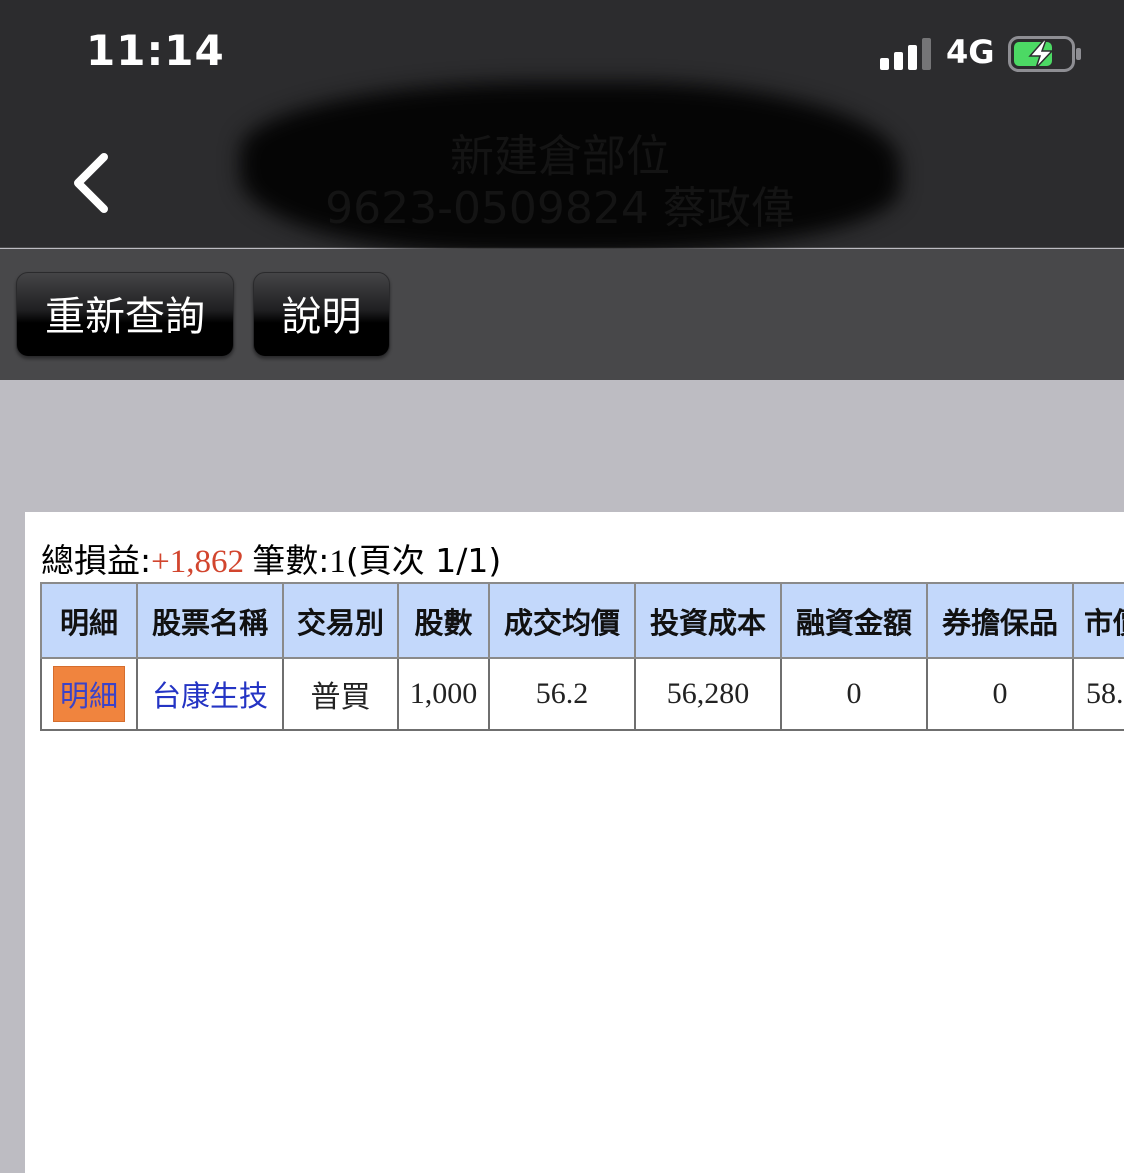 The height and width of the screenshot is (1173, 1124). I want to click on cell-trade-type: 普買, so click(340, 694).